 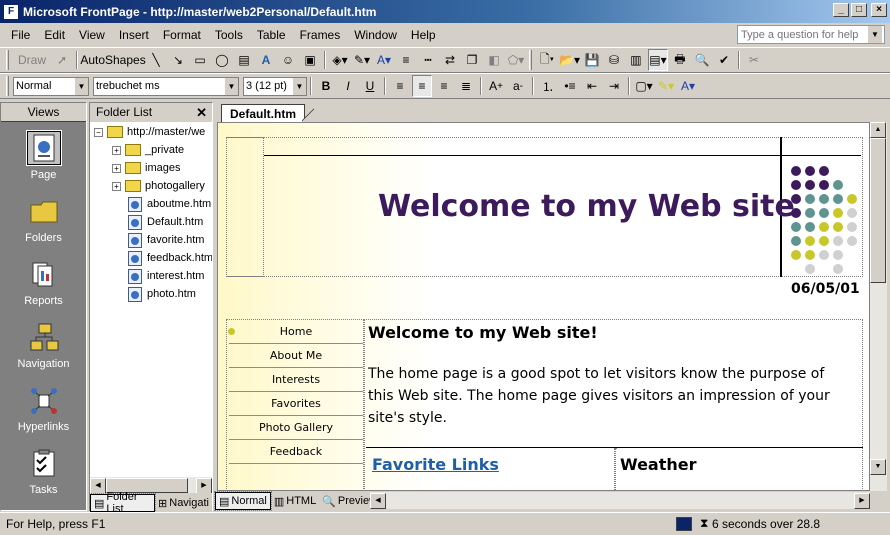 I want to click on line-icon: ╲, so click(x=156, y=60).